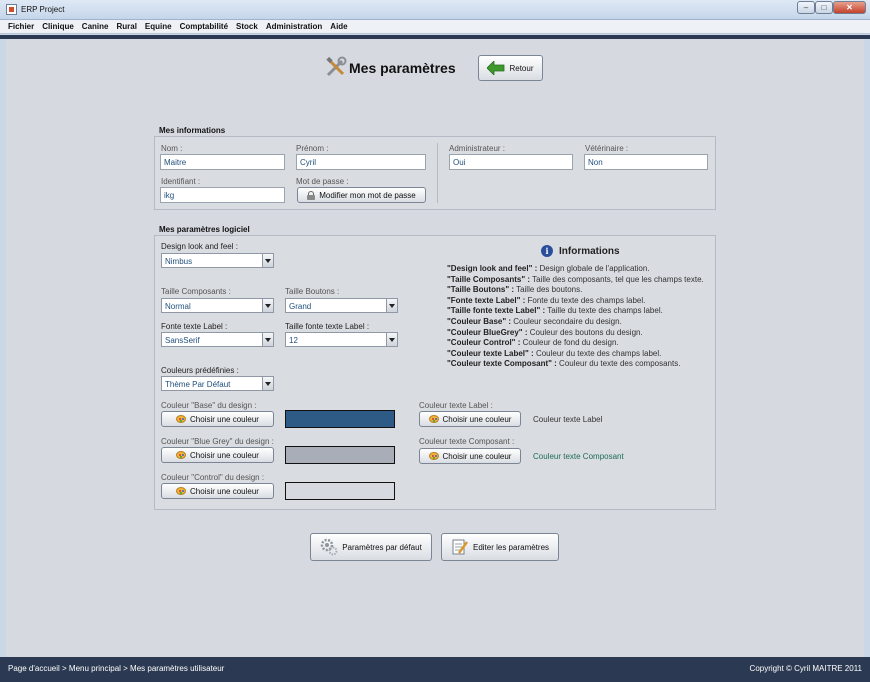 Image resolution: width=870 pixels, height=682 pixels. What do you see at coordinates (371, 547) in the screenshot?
I see `default-settings-button: Paramètres par défaut` at bounding box center [371, 547].